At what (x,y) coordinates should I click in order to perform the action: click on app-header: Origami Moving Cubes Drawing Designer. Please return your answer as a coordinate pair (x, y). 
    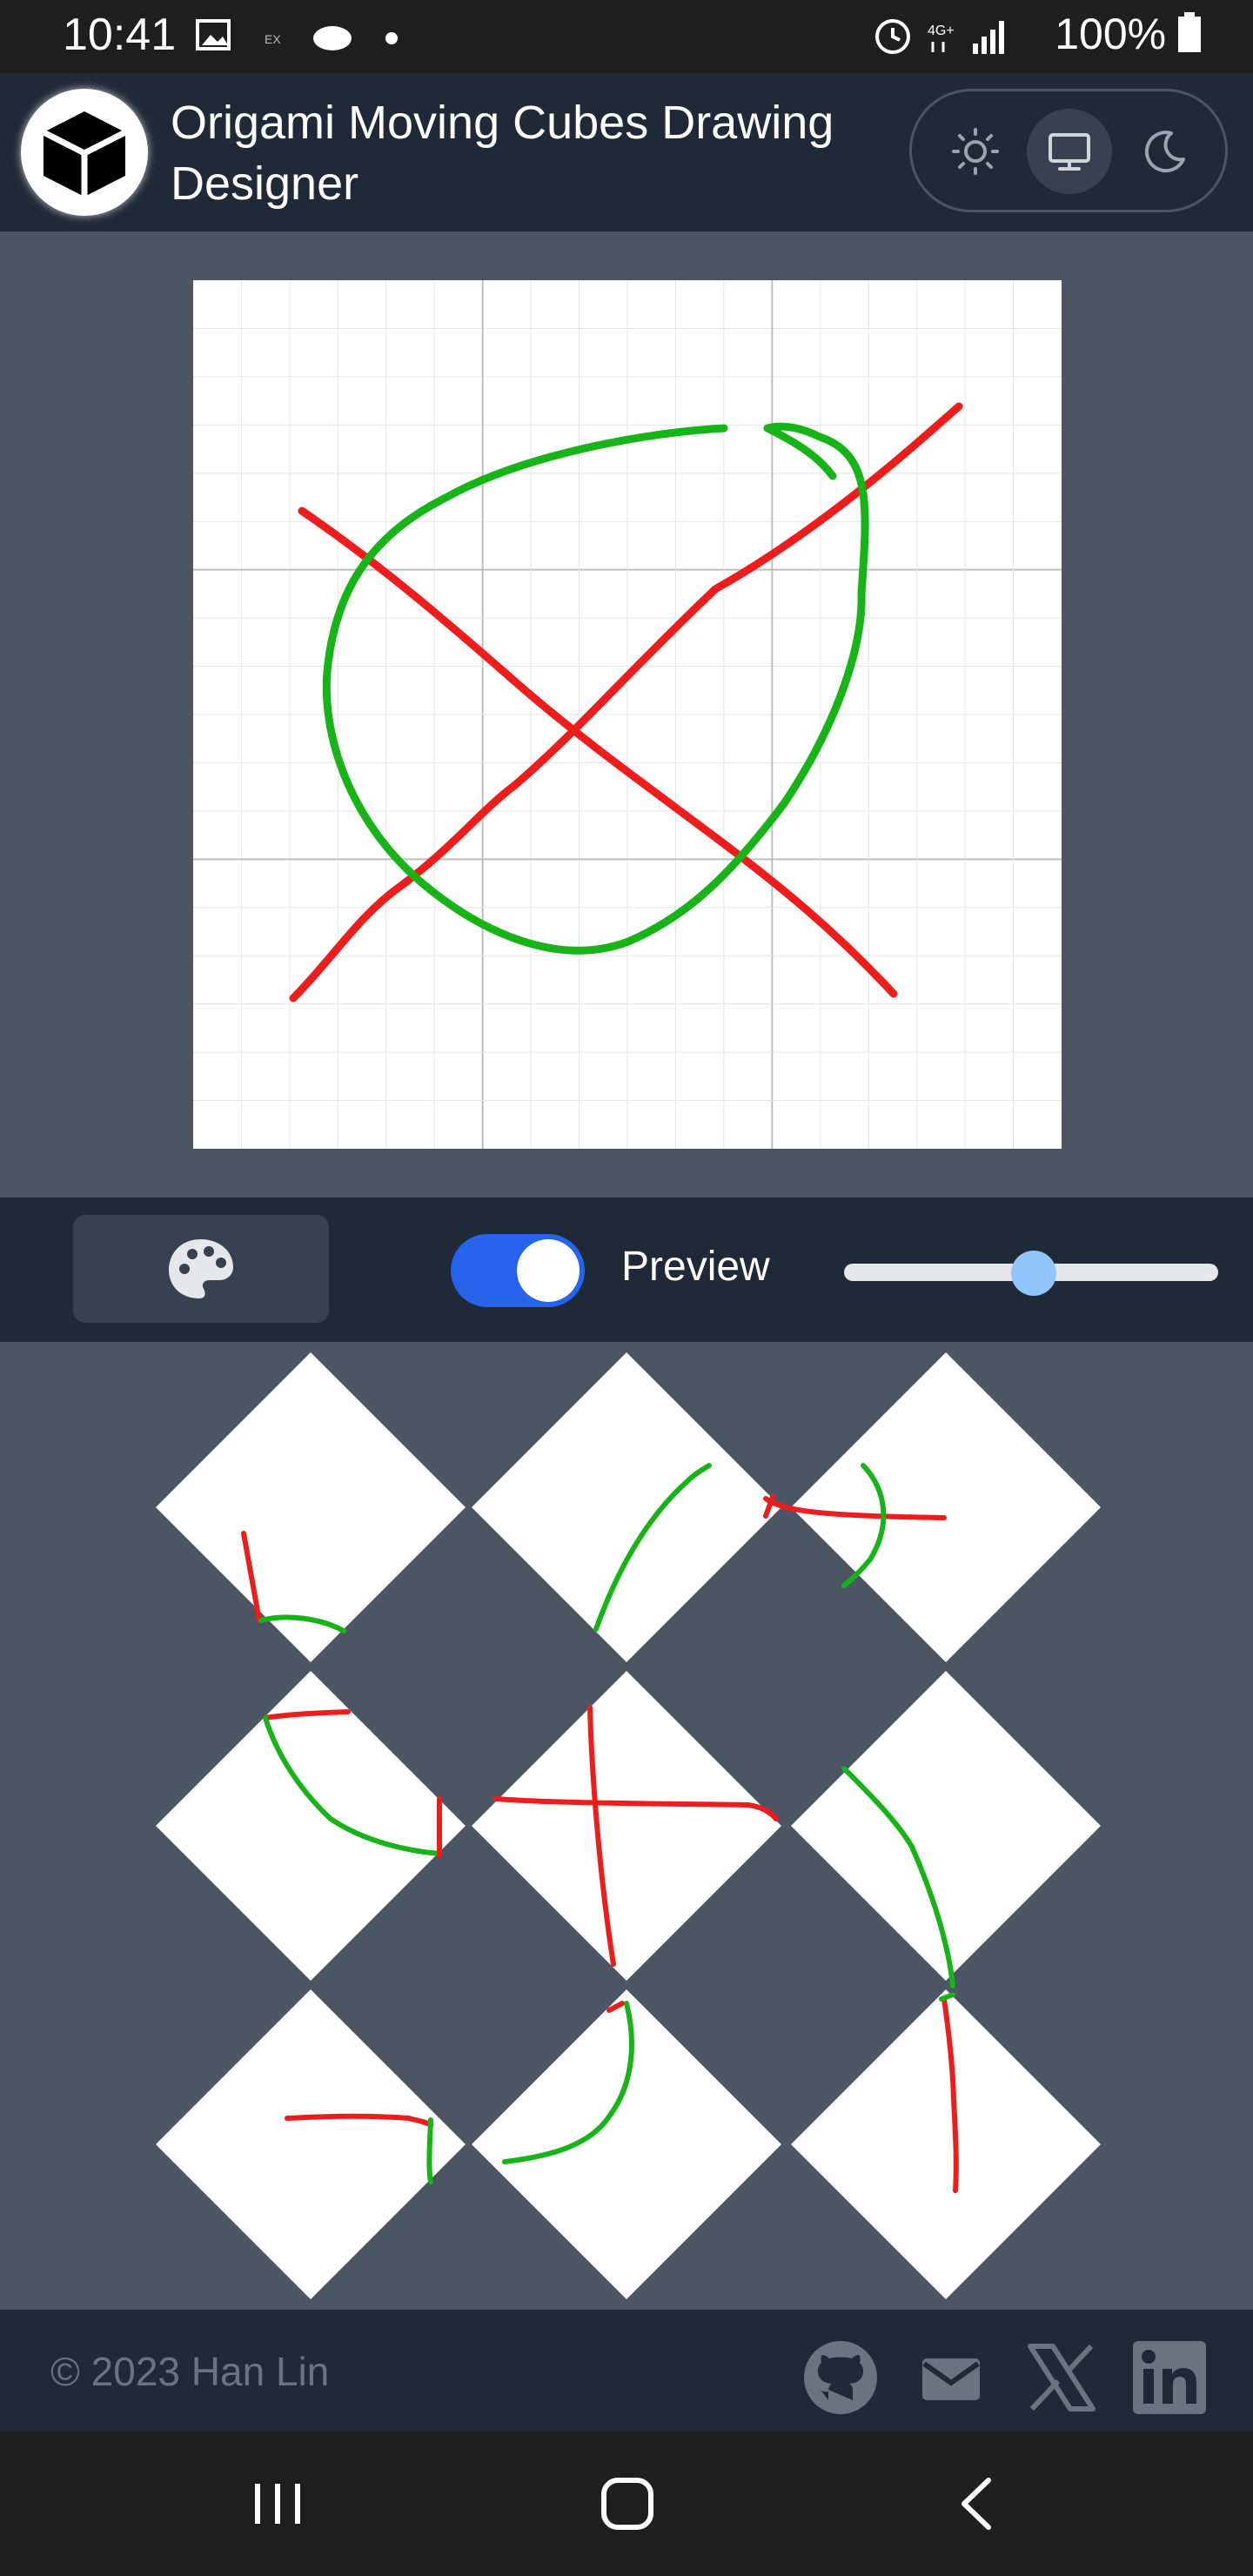
    Looking at the image, I should click on (626, 152).